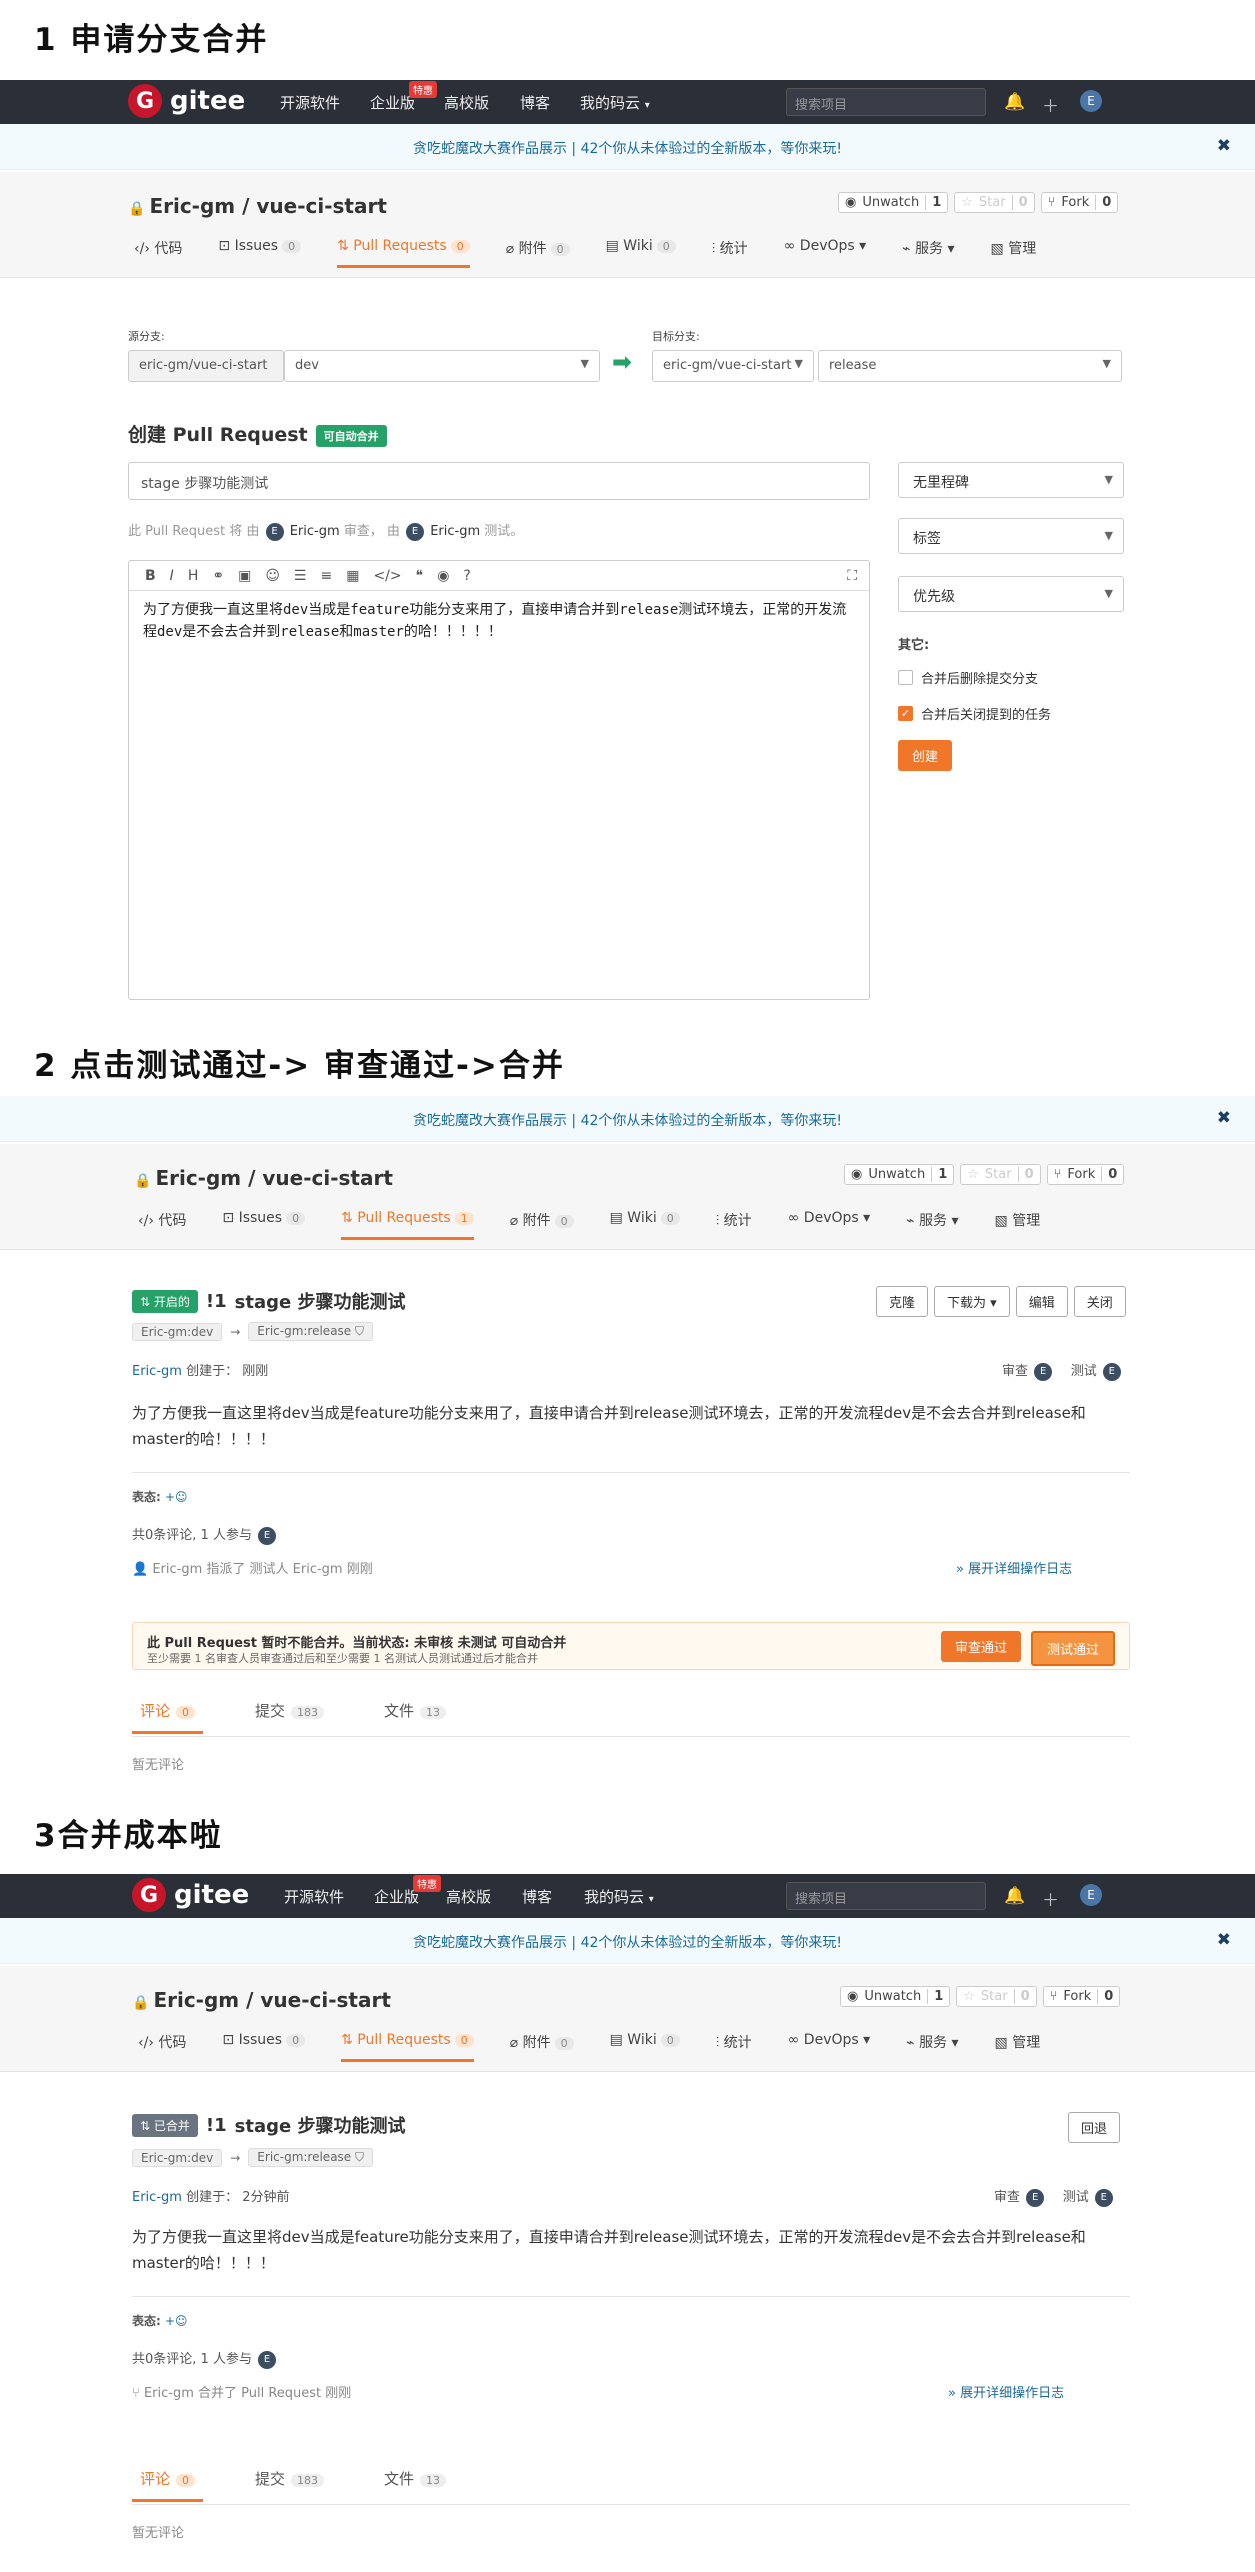  I want to click on close-issues-option: ✓ 合并后关闭提到的任务, so click(974, 713).